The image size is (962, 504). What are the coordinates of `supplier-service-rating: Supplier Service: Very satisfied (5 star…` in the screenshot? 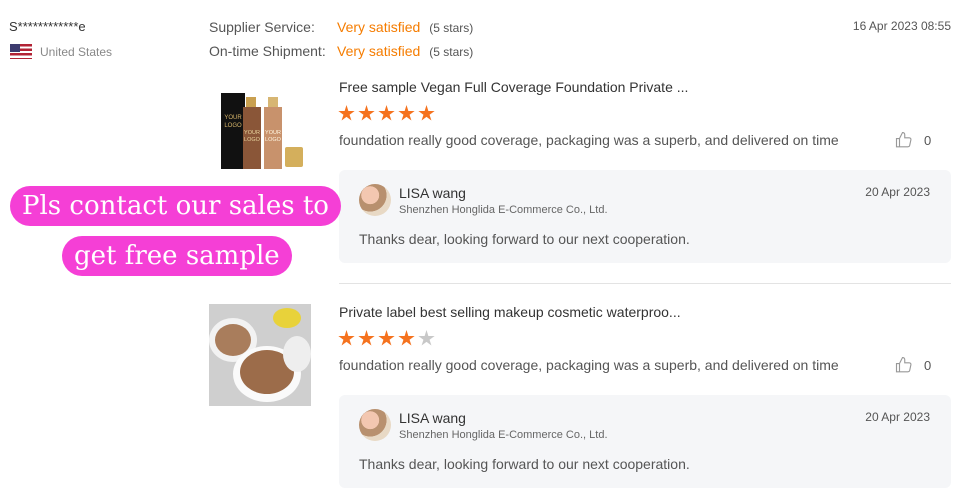 It's located at (341, 27).